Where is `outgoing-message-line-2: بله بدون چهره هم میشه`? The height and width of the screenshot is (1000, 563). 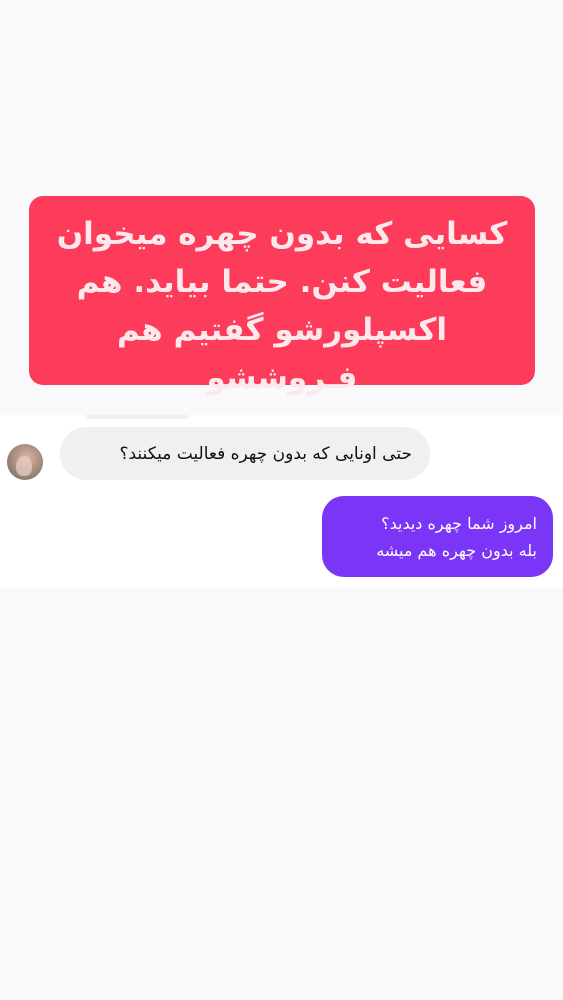
outgoing-message-line-2: بله بدون چهره هم میشه is located at coordinates (456, 550).